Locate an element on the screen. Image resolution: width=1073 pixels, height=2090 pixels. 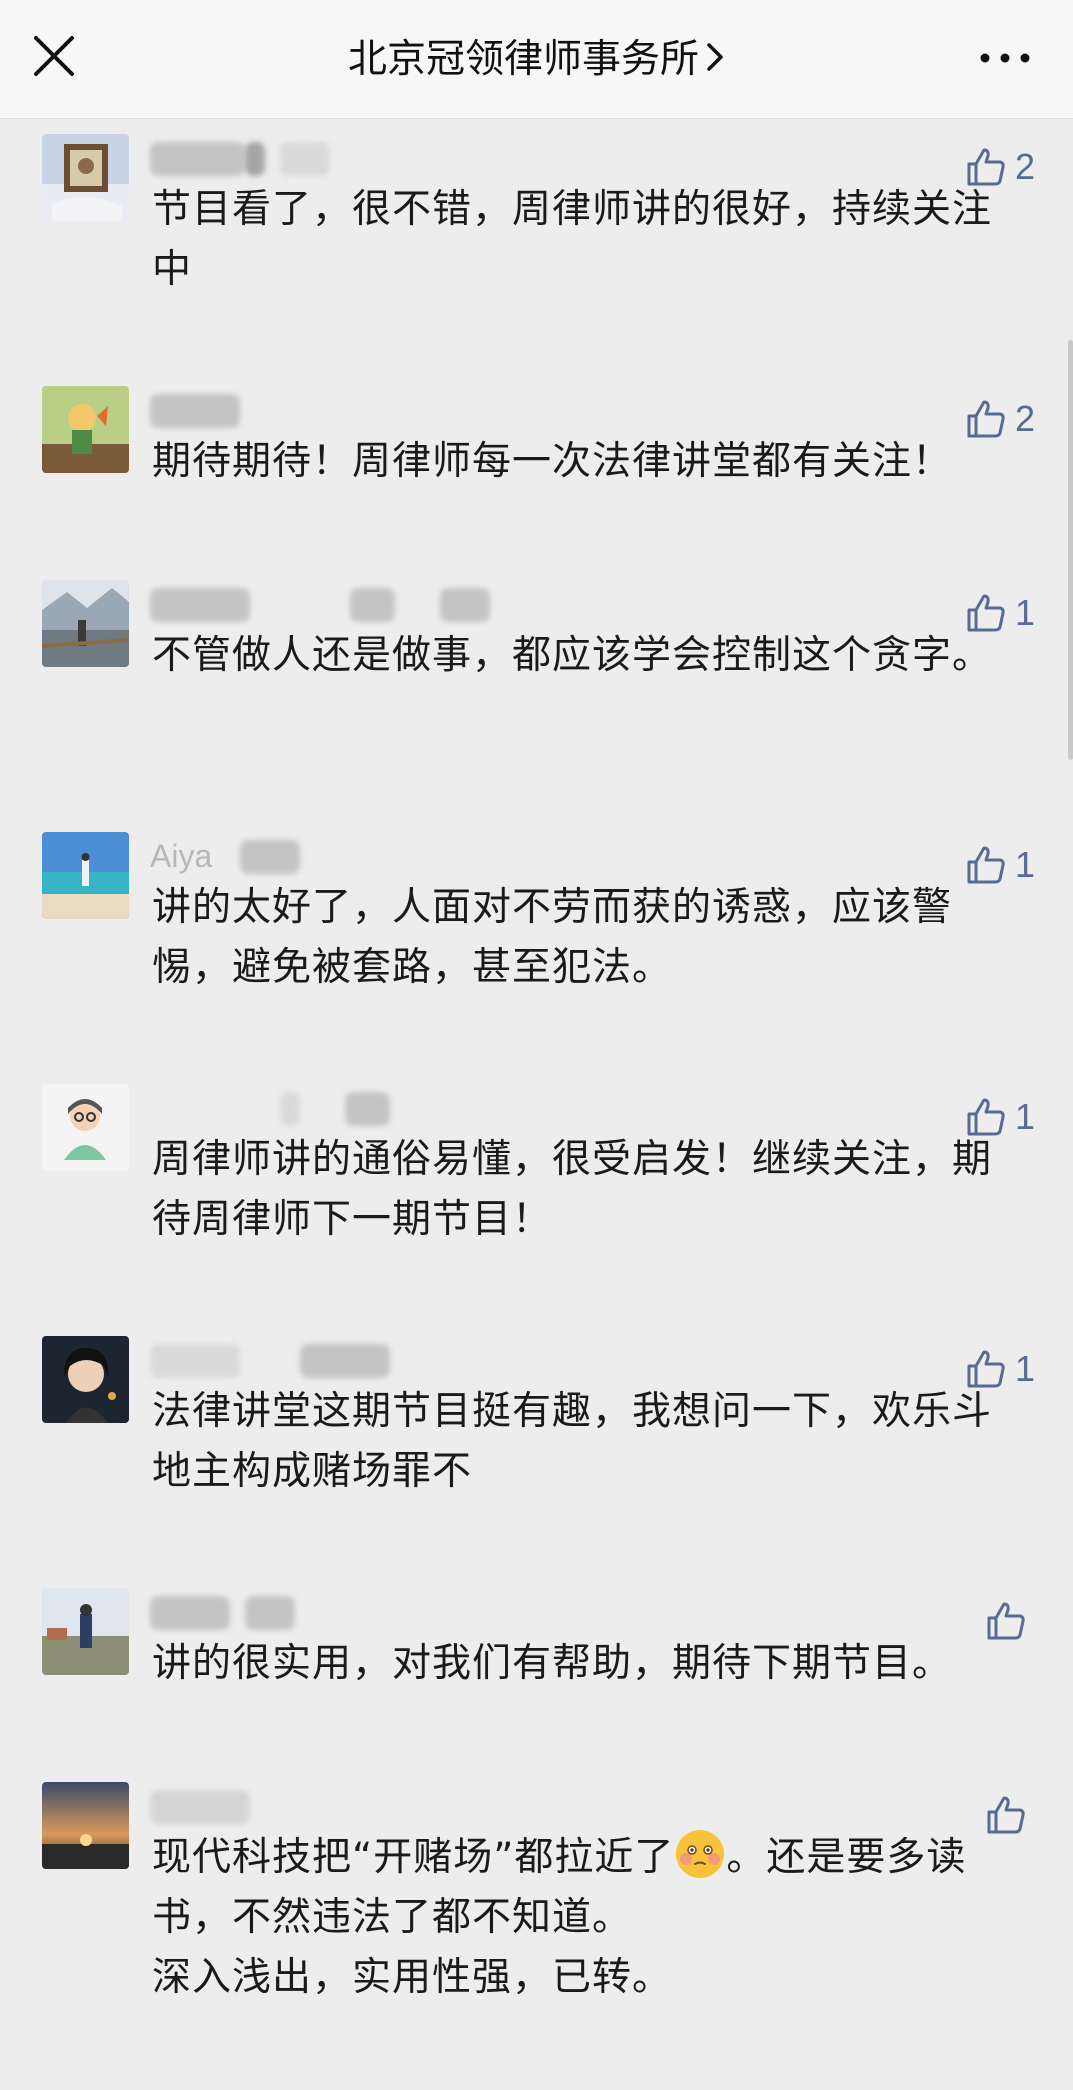
flushed-face-emoji is located at coordinates (700, 1854).